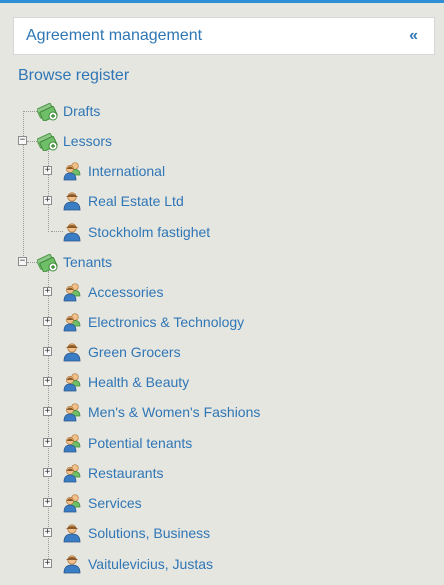 Image resolution: width=444 pixels, height=585 pixels. I want to click on tree-node-tenant: Potential tenants, so click(127, 443).